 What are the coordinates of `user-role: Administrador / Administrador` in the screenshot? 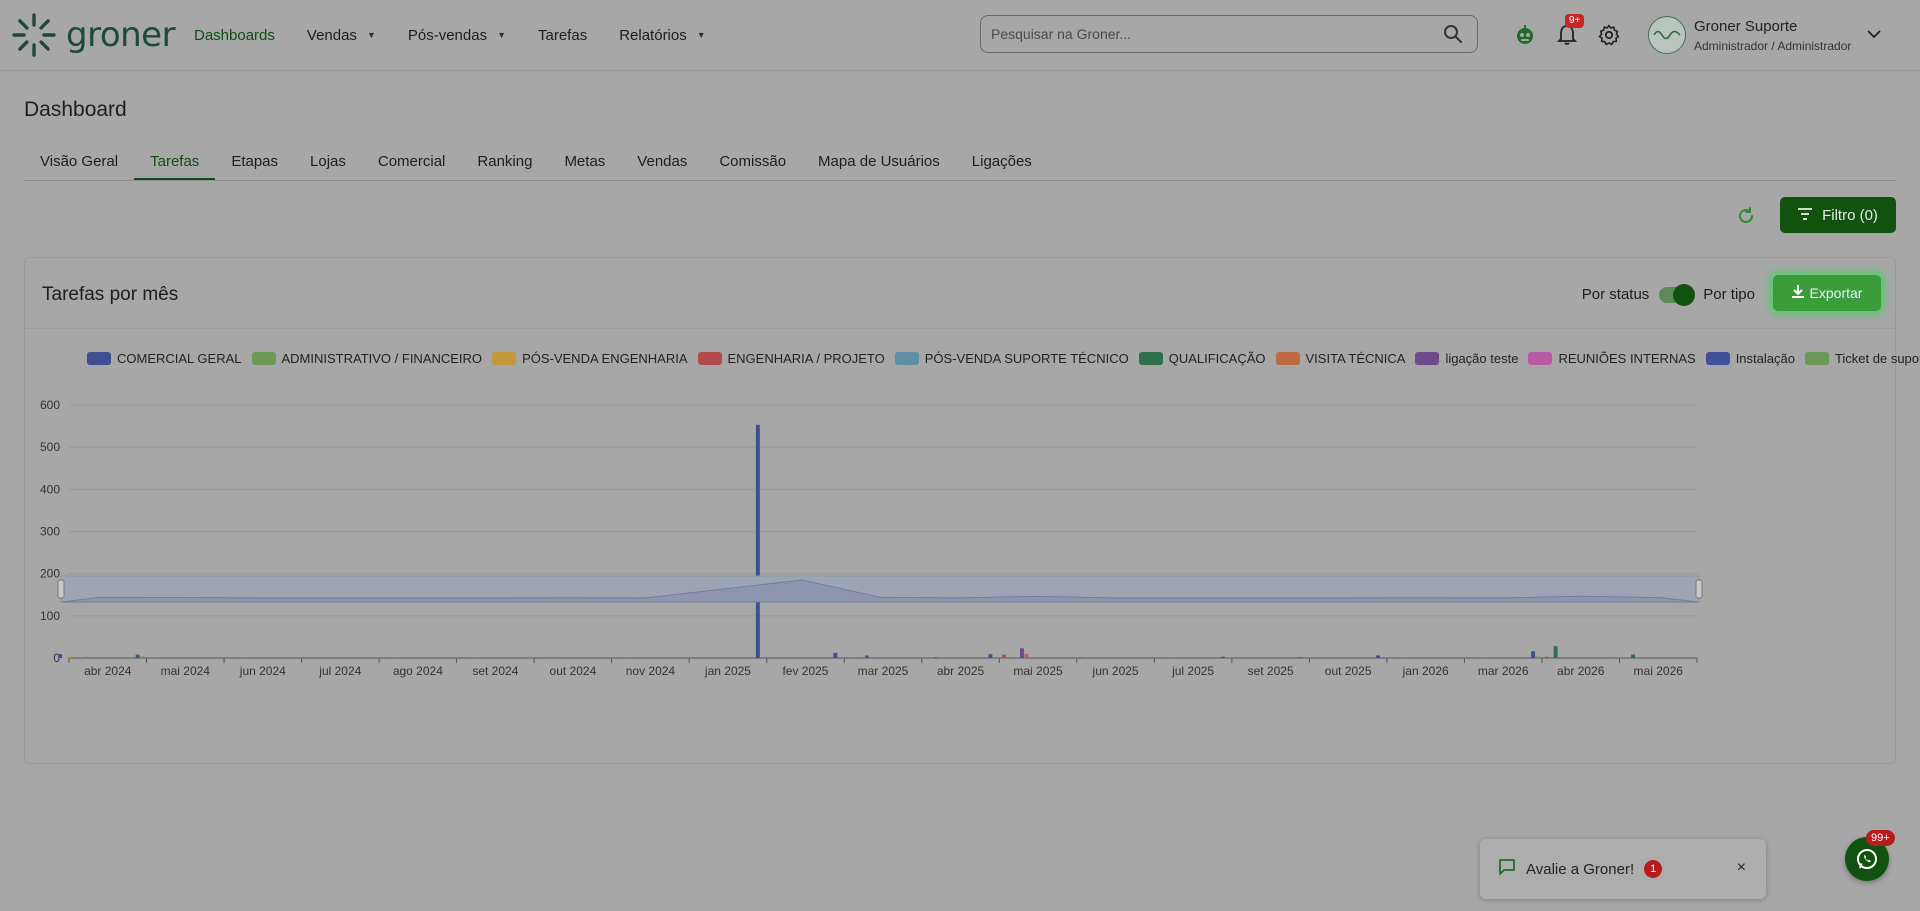 It's located at (1773, 45).